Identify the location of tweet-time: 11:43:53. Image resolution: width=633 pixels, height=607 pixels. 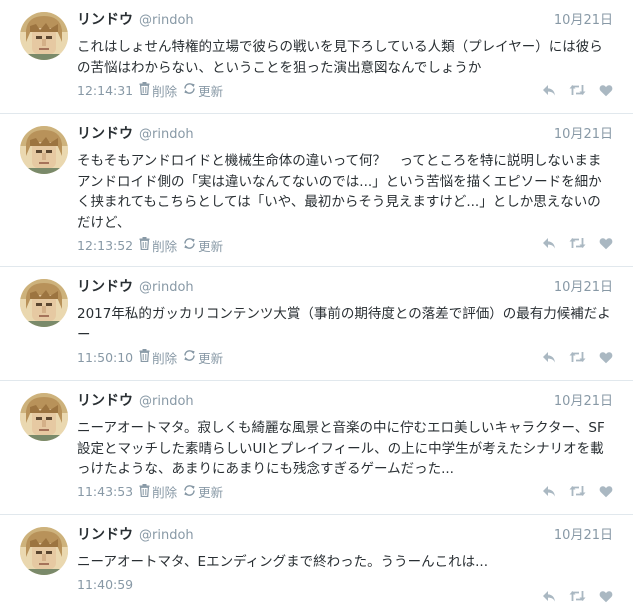
(105, 491).